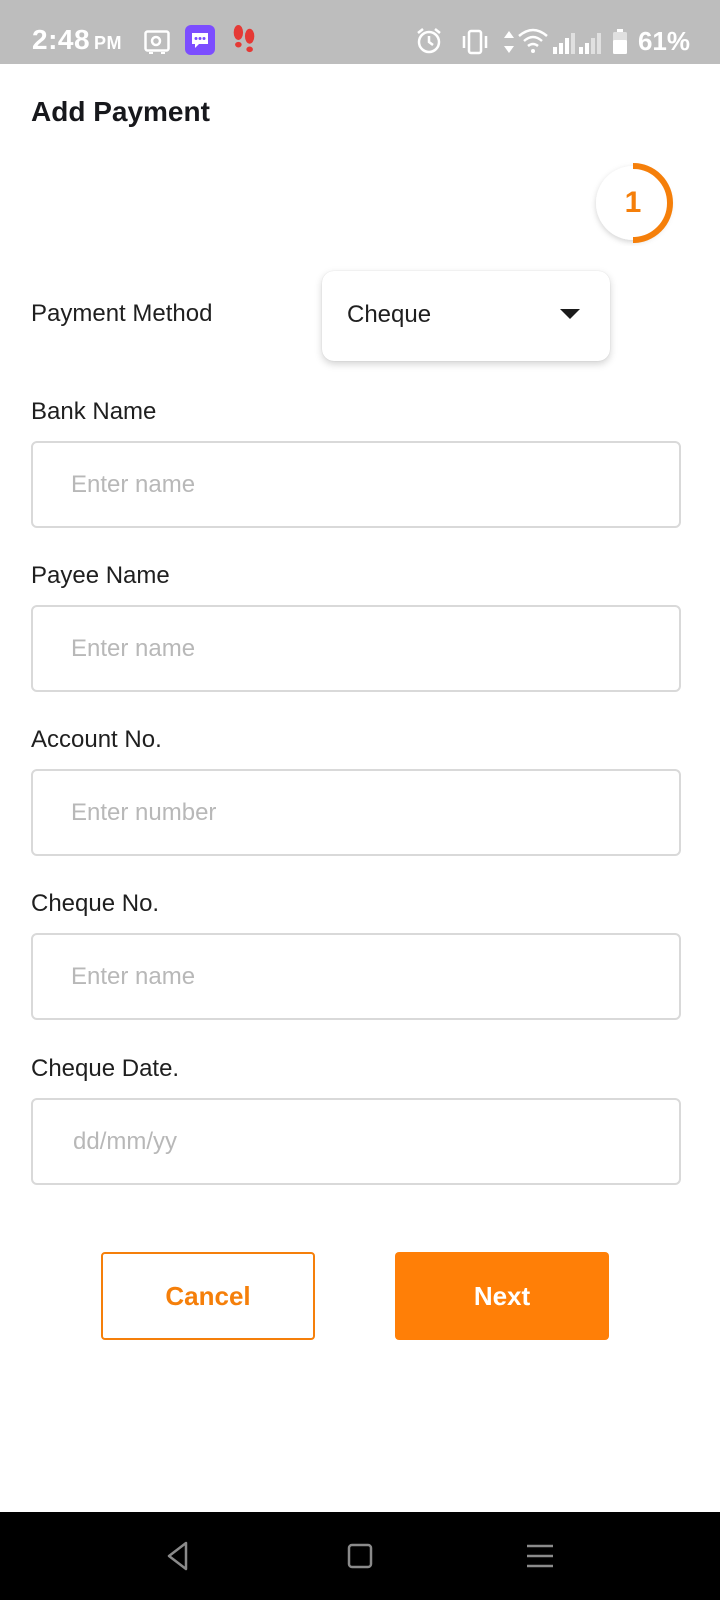 This screenshot has width=720, height=1600. I want to click on chat-app-icon, so click(200, 40).